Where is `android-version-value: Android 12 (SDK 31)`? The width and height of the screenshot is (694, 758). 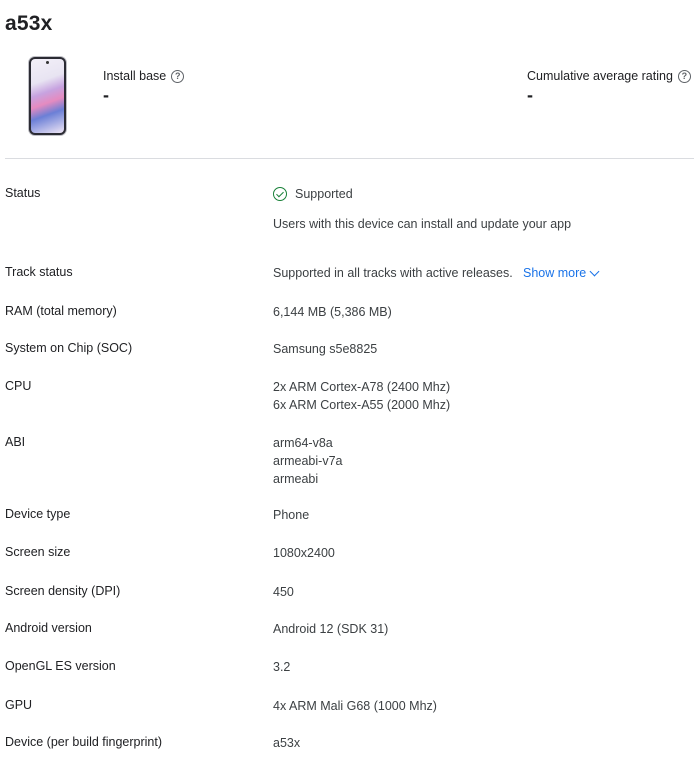
android-version-value: Android 12 (SDK 31) is located at coordinates (331, 629).